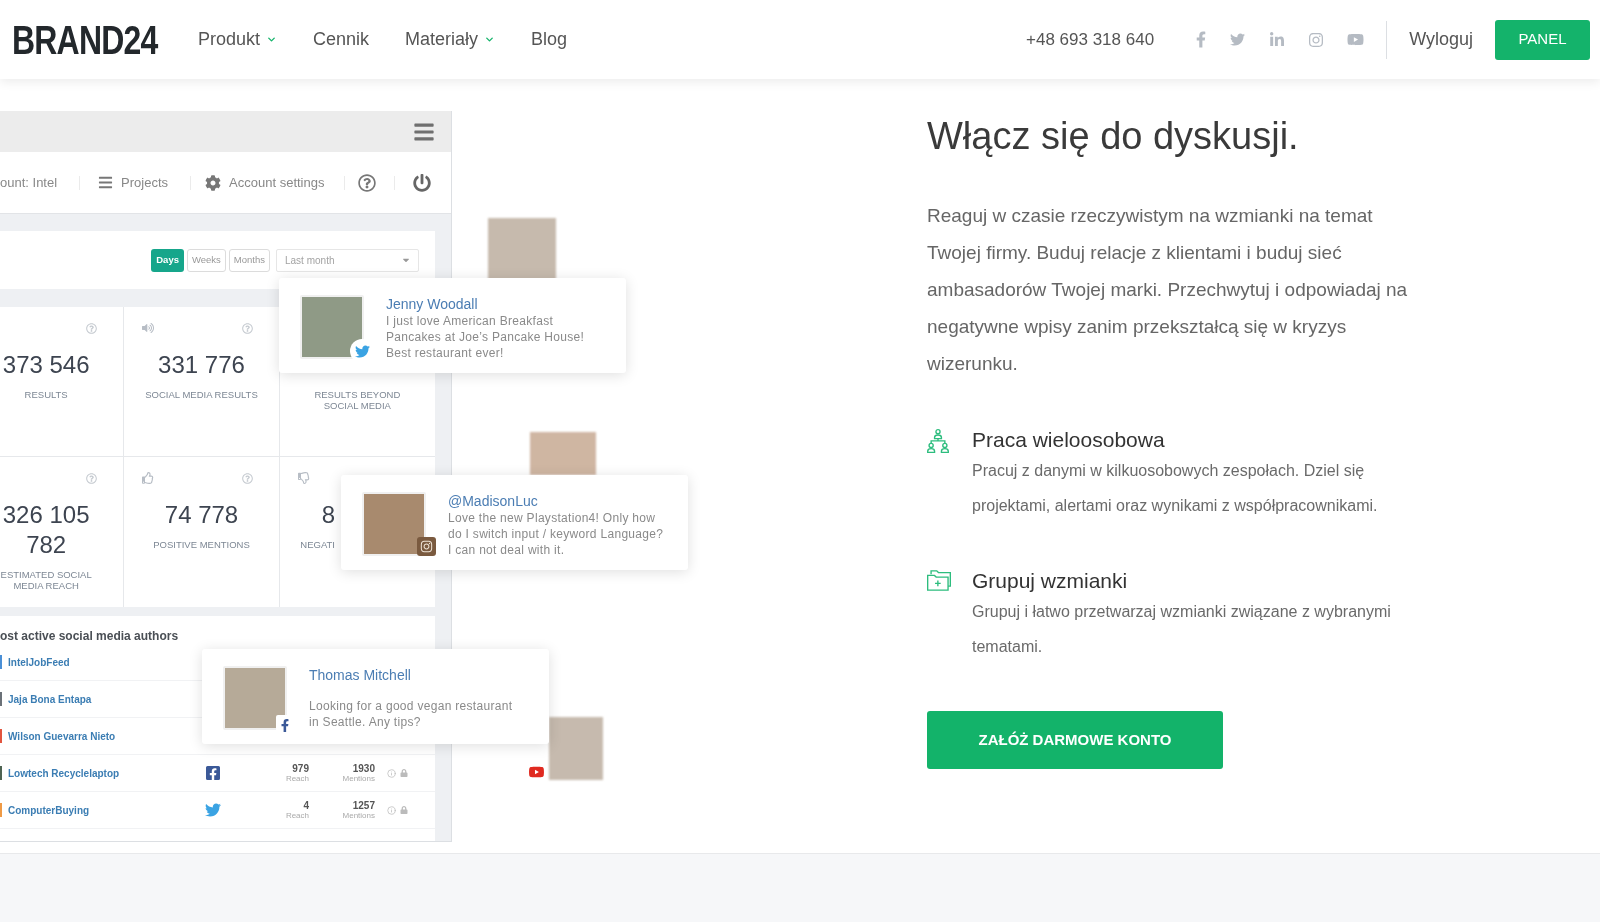 This screenshot has height=922, width=1600. Describe the element at coordinates (317, 544) in the screenshot. I see `stat-label: NEGATI` at that location.